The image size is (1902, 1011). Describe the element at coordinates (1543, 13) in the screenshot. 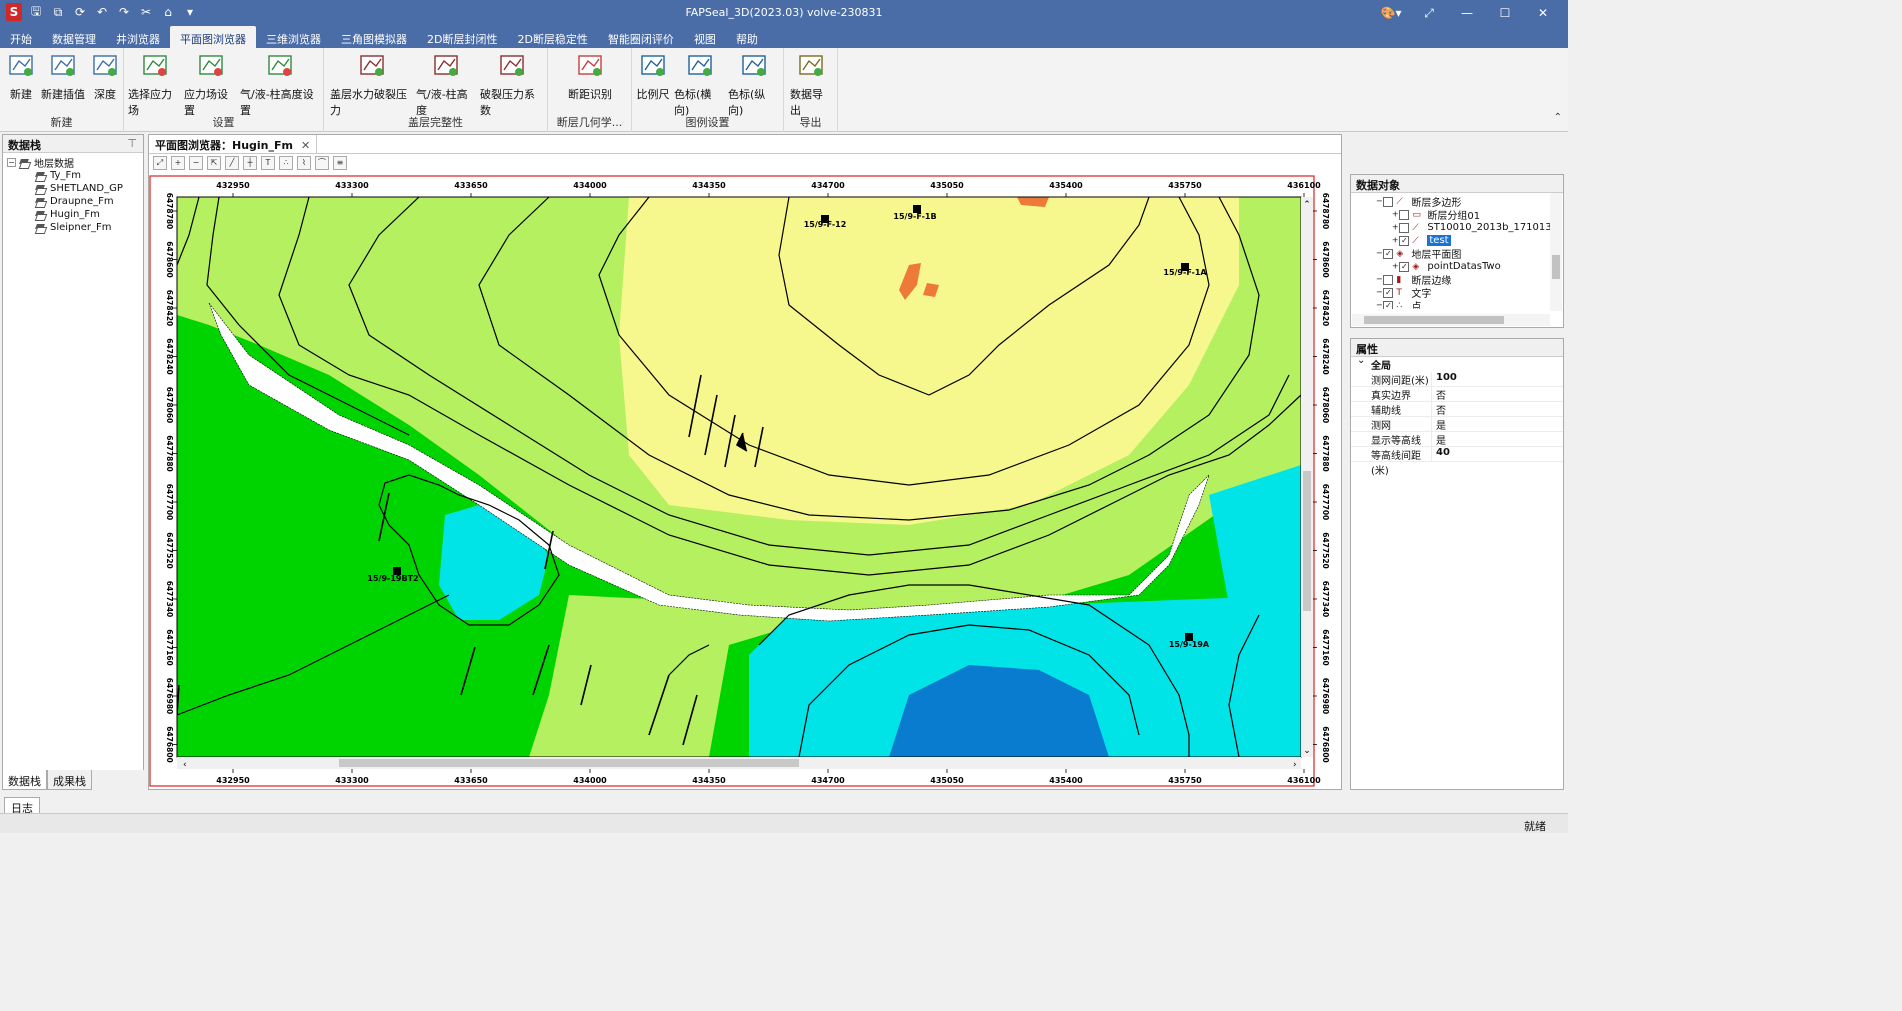

I see `close-button: ✕` at that location.